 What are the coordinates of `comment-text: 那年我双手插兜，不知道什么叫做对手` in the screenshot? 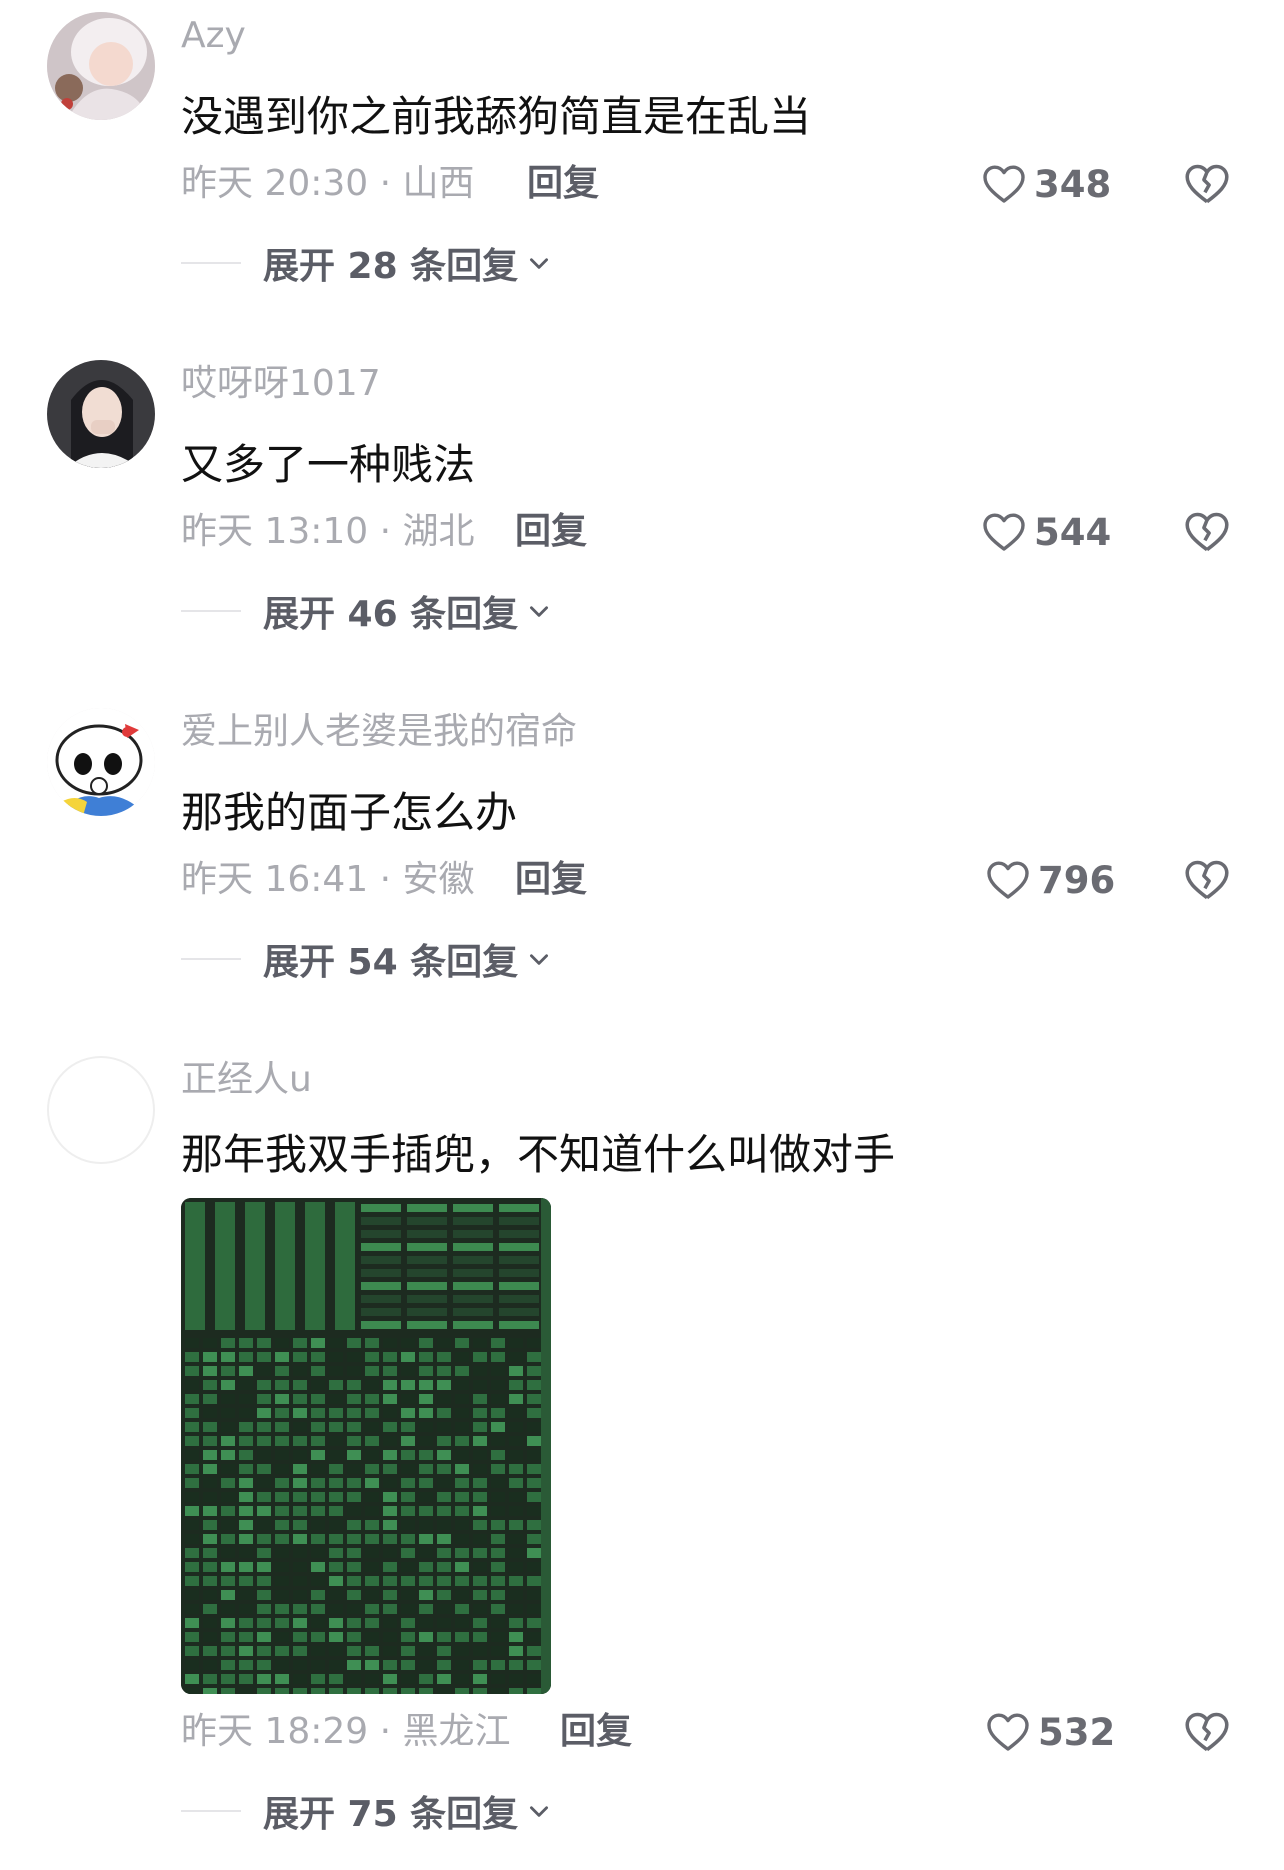 It's located at (538, 1154).